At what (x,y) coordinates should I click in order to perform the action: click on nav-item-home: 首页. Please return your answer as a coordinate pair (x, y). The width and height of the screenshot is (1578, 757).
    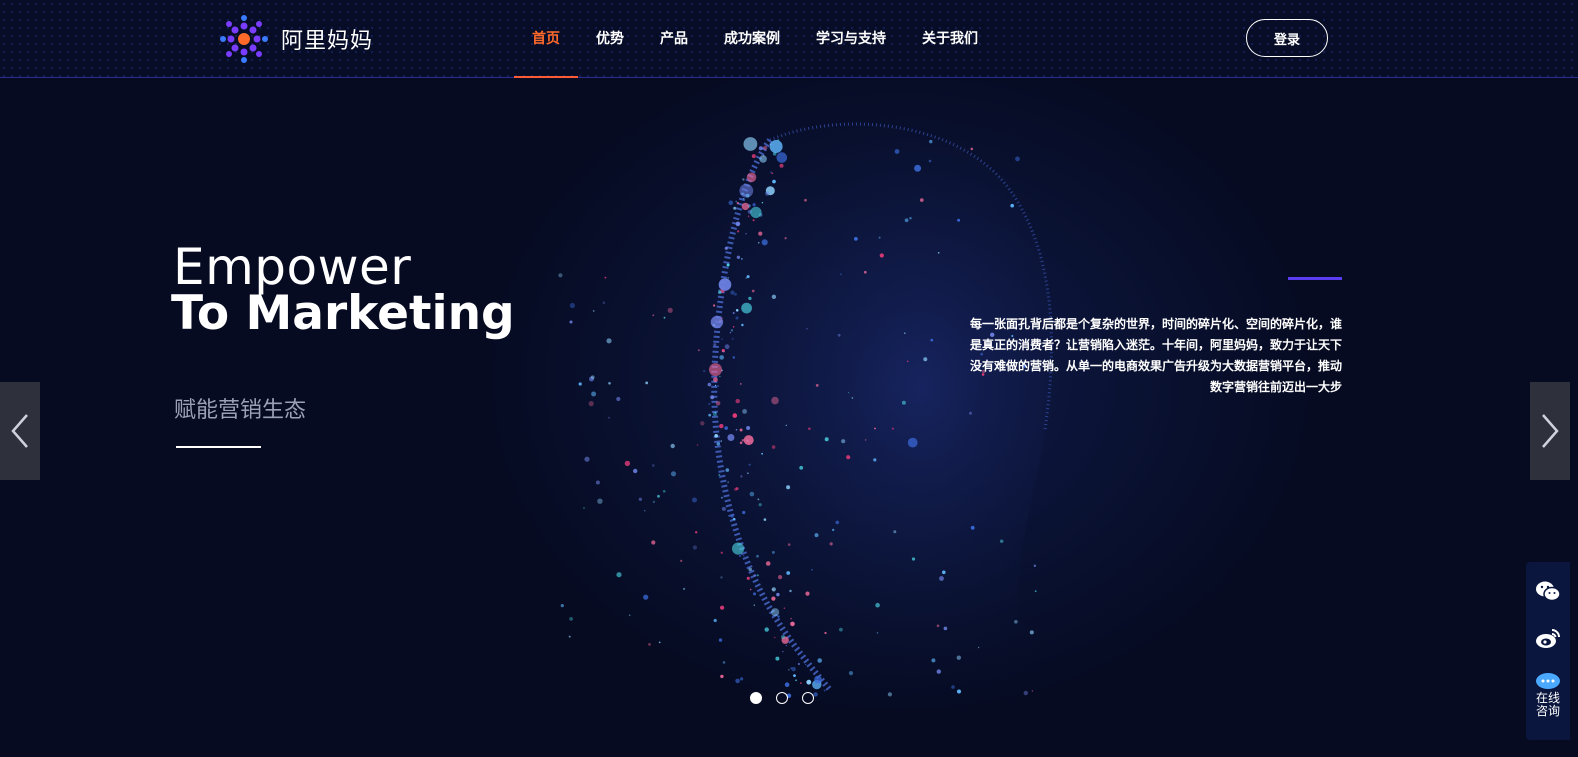
    Looking at the image, I should click on (546, 39).